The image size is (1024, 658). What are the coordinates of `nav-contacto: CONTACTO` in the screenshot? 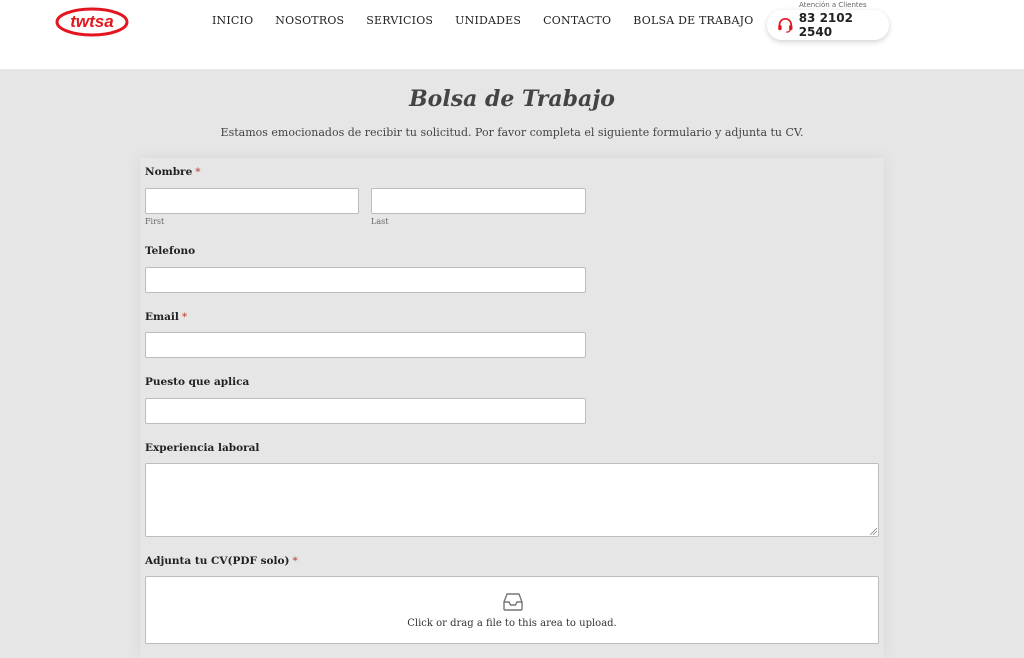 It's located at (577, 20).